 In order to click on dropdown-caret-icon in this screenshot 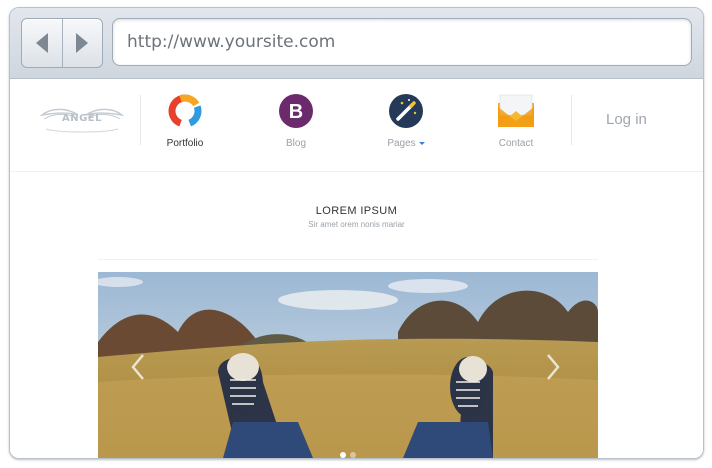, I will do `click(421, 143)`.